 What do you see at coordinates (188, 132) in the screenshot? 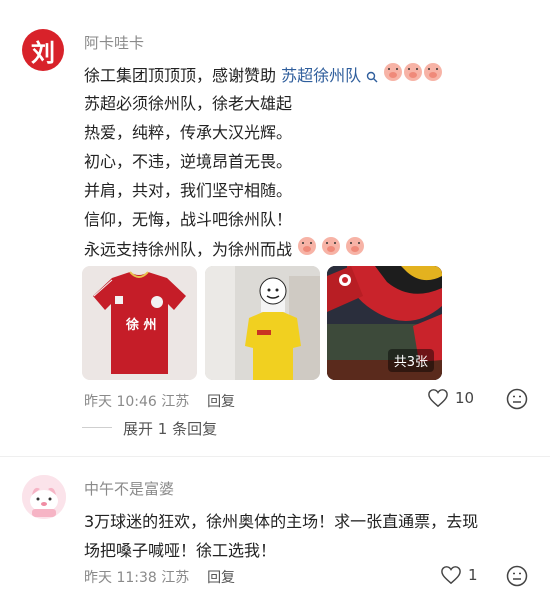
I see `comment-line: 热爱，纯粹，传承大汉光辉。` at bounding box center [188, 132].